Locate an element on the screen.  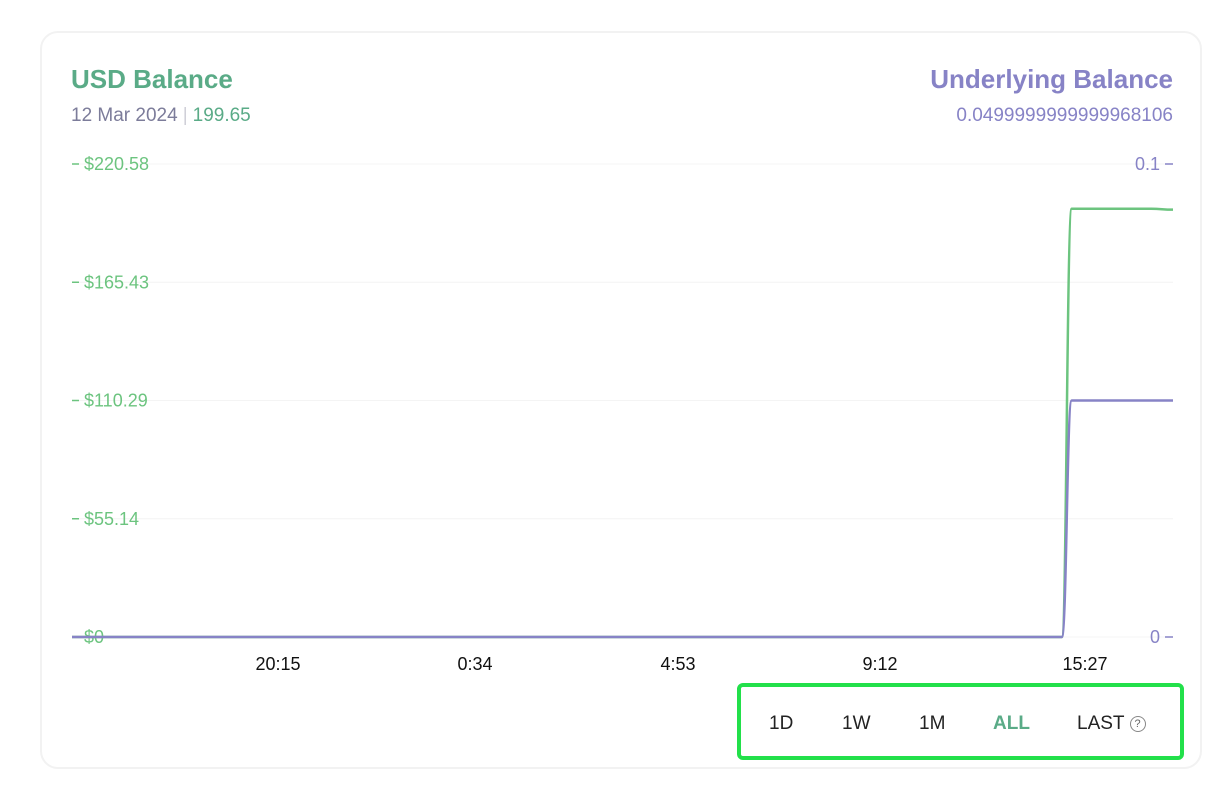
right-tick-label: 0.1 is located at coordinates (1147, 164).